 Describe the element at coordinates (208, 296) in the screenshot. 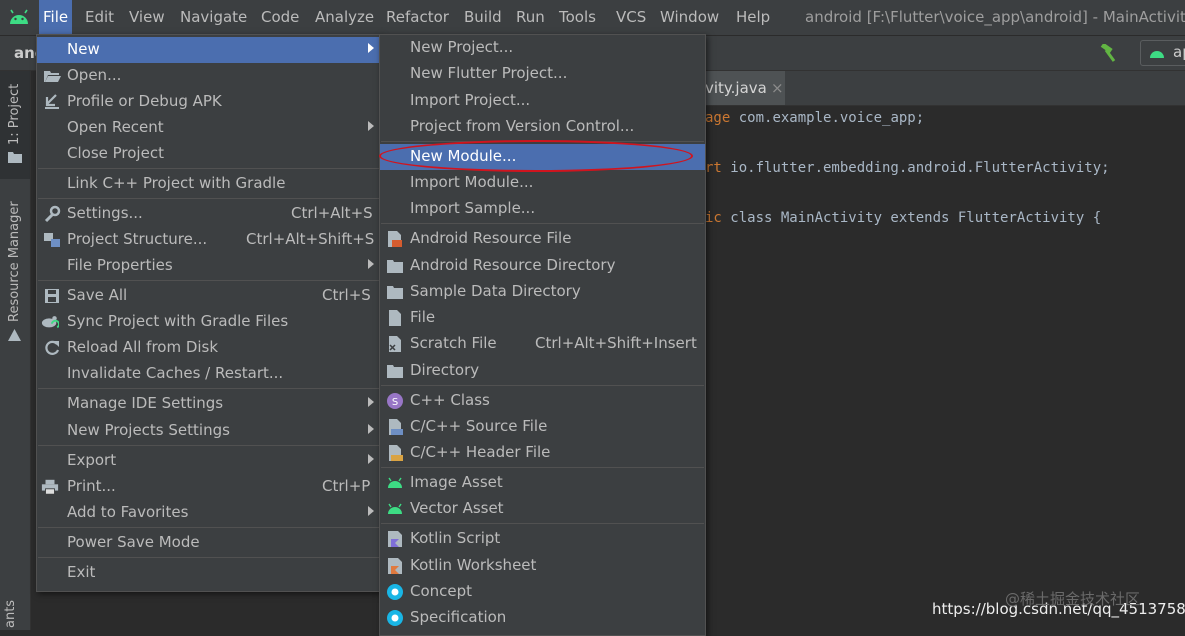

I see `file-menu-item-save-all: Save All Ctrl+S` at that location.